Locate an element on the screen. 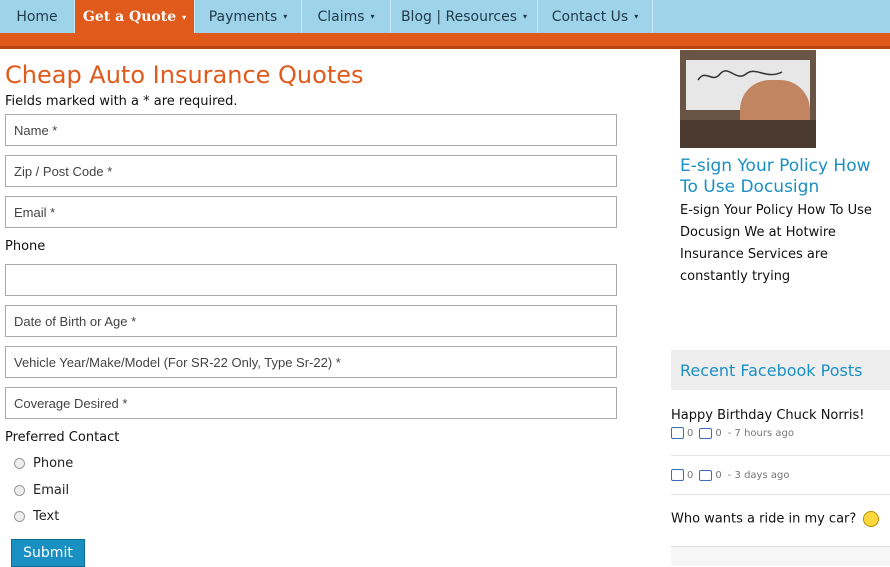  nav-home: Home is located at coordinates (37, 16).